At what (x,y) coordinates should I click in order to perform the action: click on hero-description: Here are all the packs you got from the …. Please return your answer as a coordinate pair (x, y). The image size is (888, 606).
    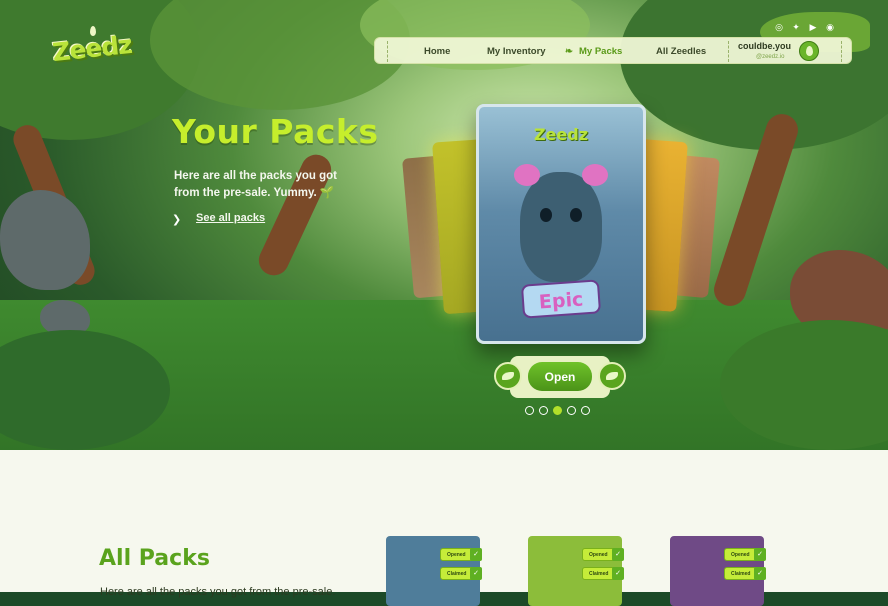
    Looking at the image, I should click on (255, 184).